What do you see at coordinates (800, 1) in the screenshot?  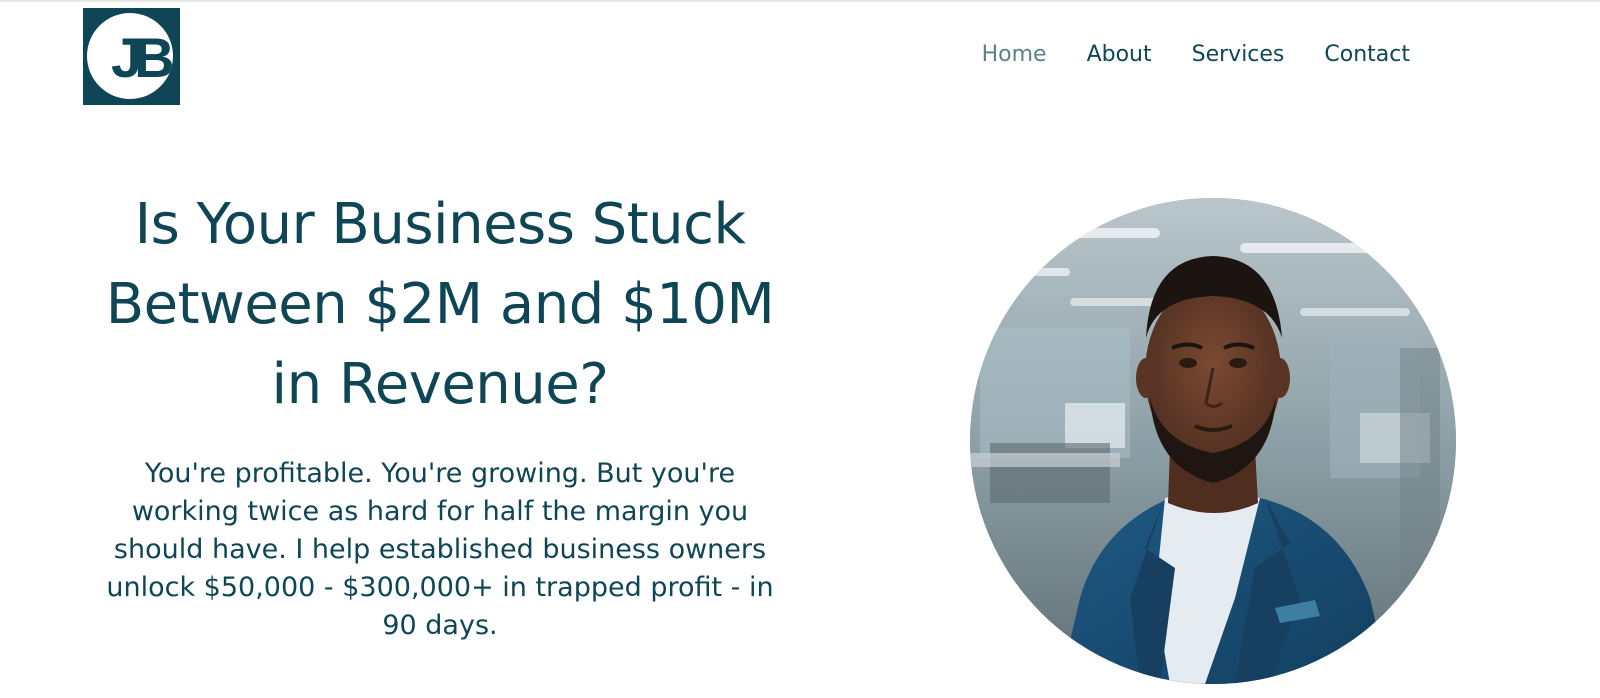 I see `top-divider` at bounding box center [800, 1].